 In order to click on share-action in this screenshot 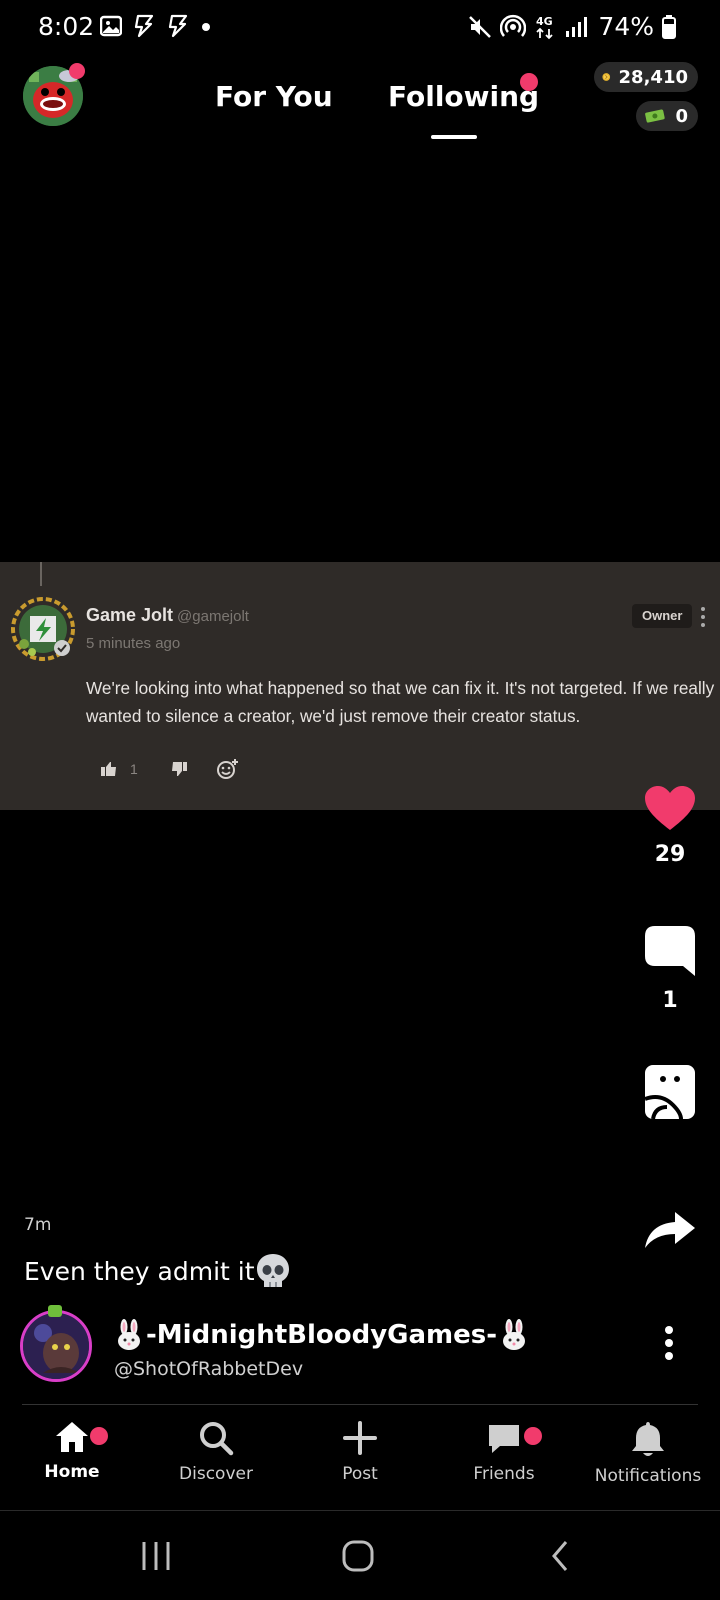, I will do `click(670, 1230)`.